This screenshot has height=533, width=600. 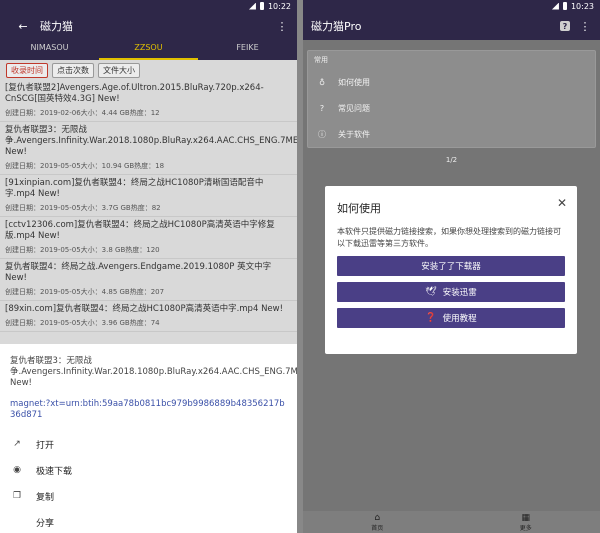 What do you see at coordinates (119, 70) in the screenshot?
I see `sort-by-size-chip: 文件大小` at bounding box center [119, 70].